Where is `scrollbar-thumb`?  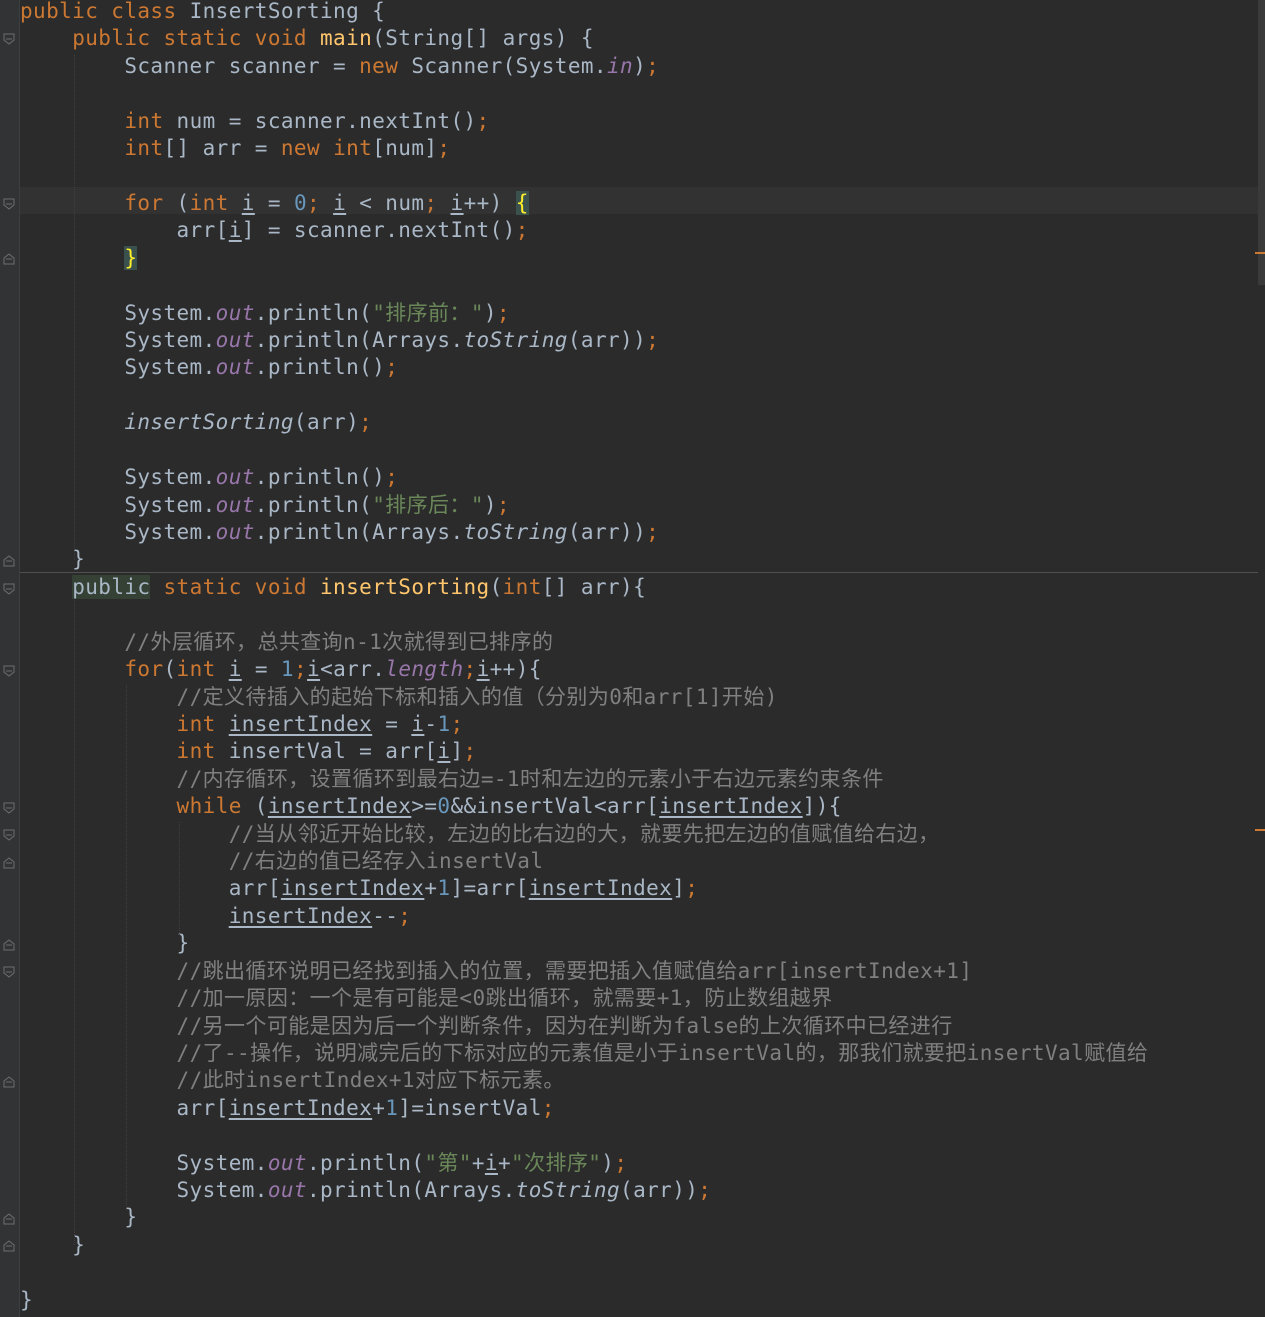 scrollbar-thumb is located at coordinates (1261, 142).